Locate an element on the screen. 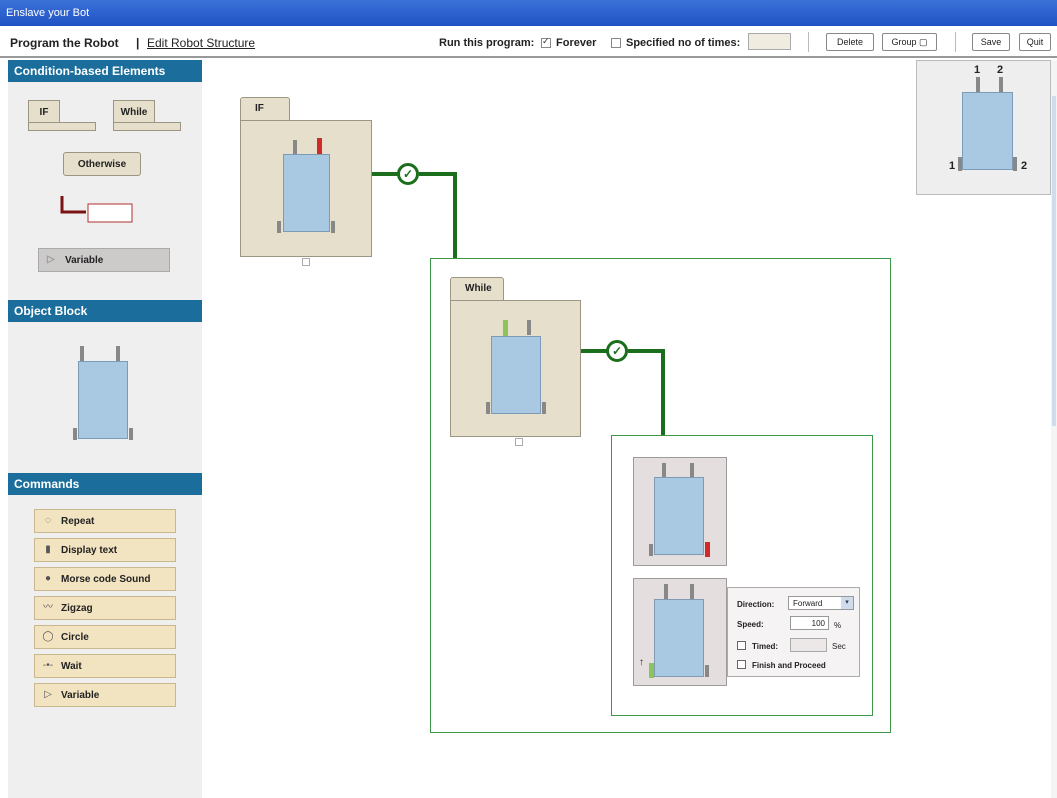 This screenshot has height=798, width=1057. command-variable: ▷ Variable is located at coordinates (105, 695).